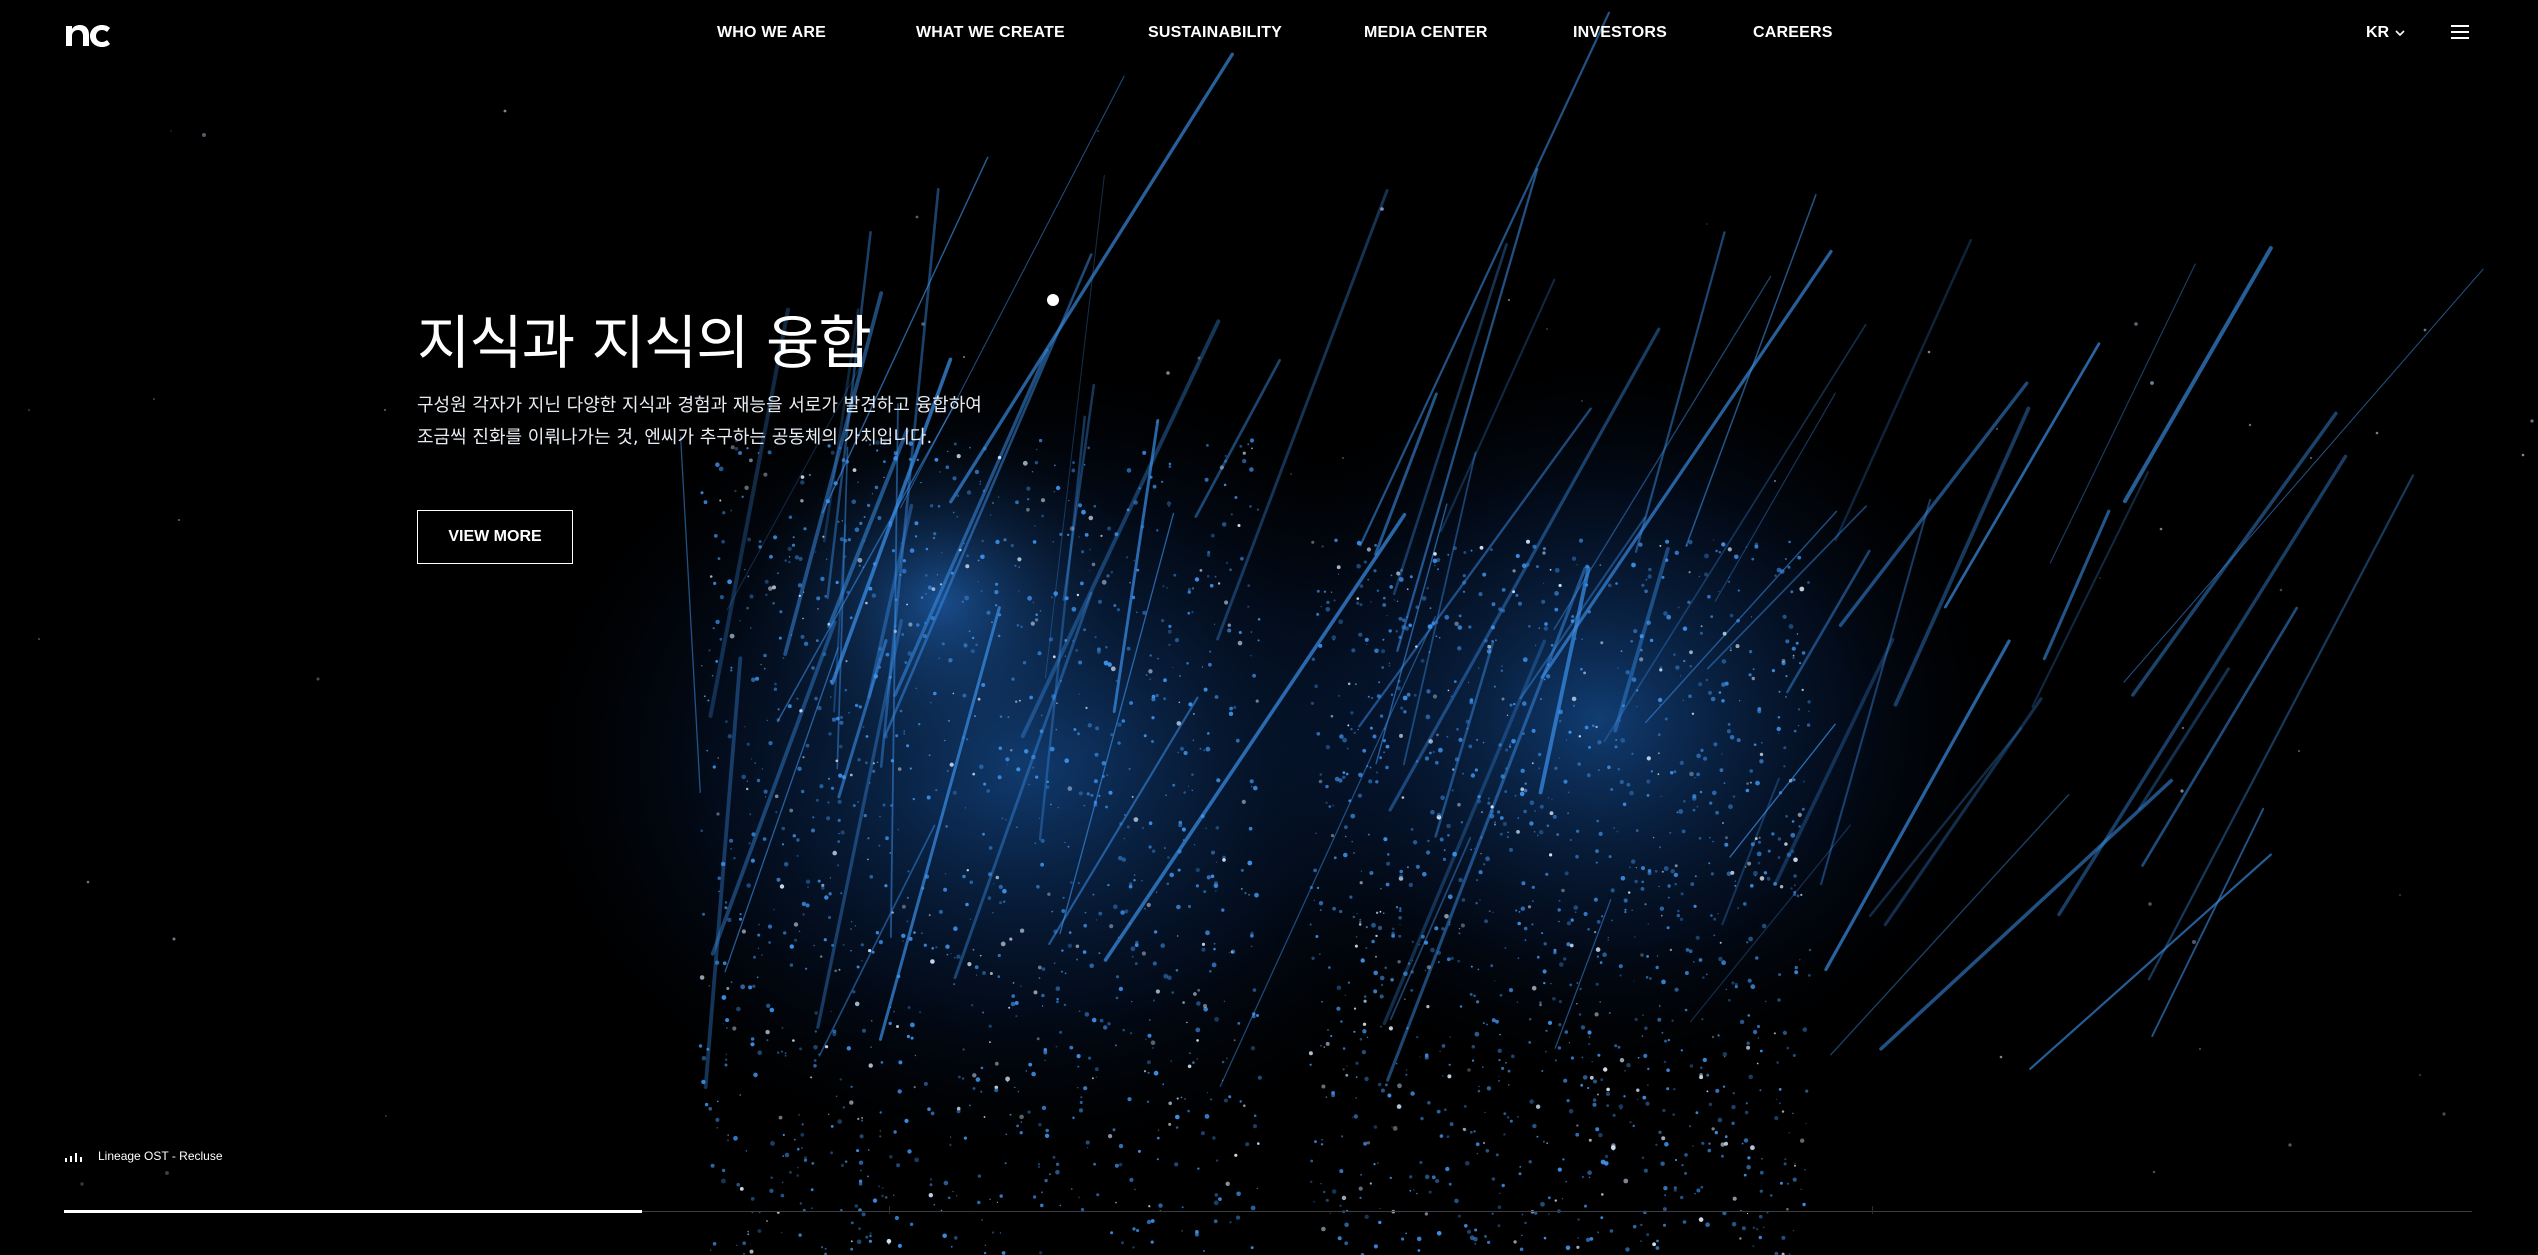  Describe the element at coordinates (160, 1156) in the screenshot. I see `music-track-label: Lineage OST - Recluse` at that location.